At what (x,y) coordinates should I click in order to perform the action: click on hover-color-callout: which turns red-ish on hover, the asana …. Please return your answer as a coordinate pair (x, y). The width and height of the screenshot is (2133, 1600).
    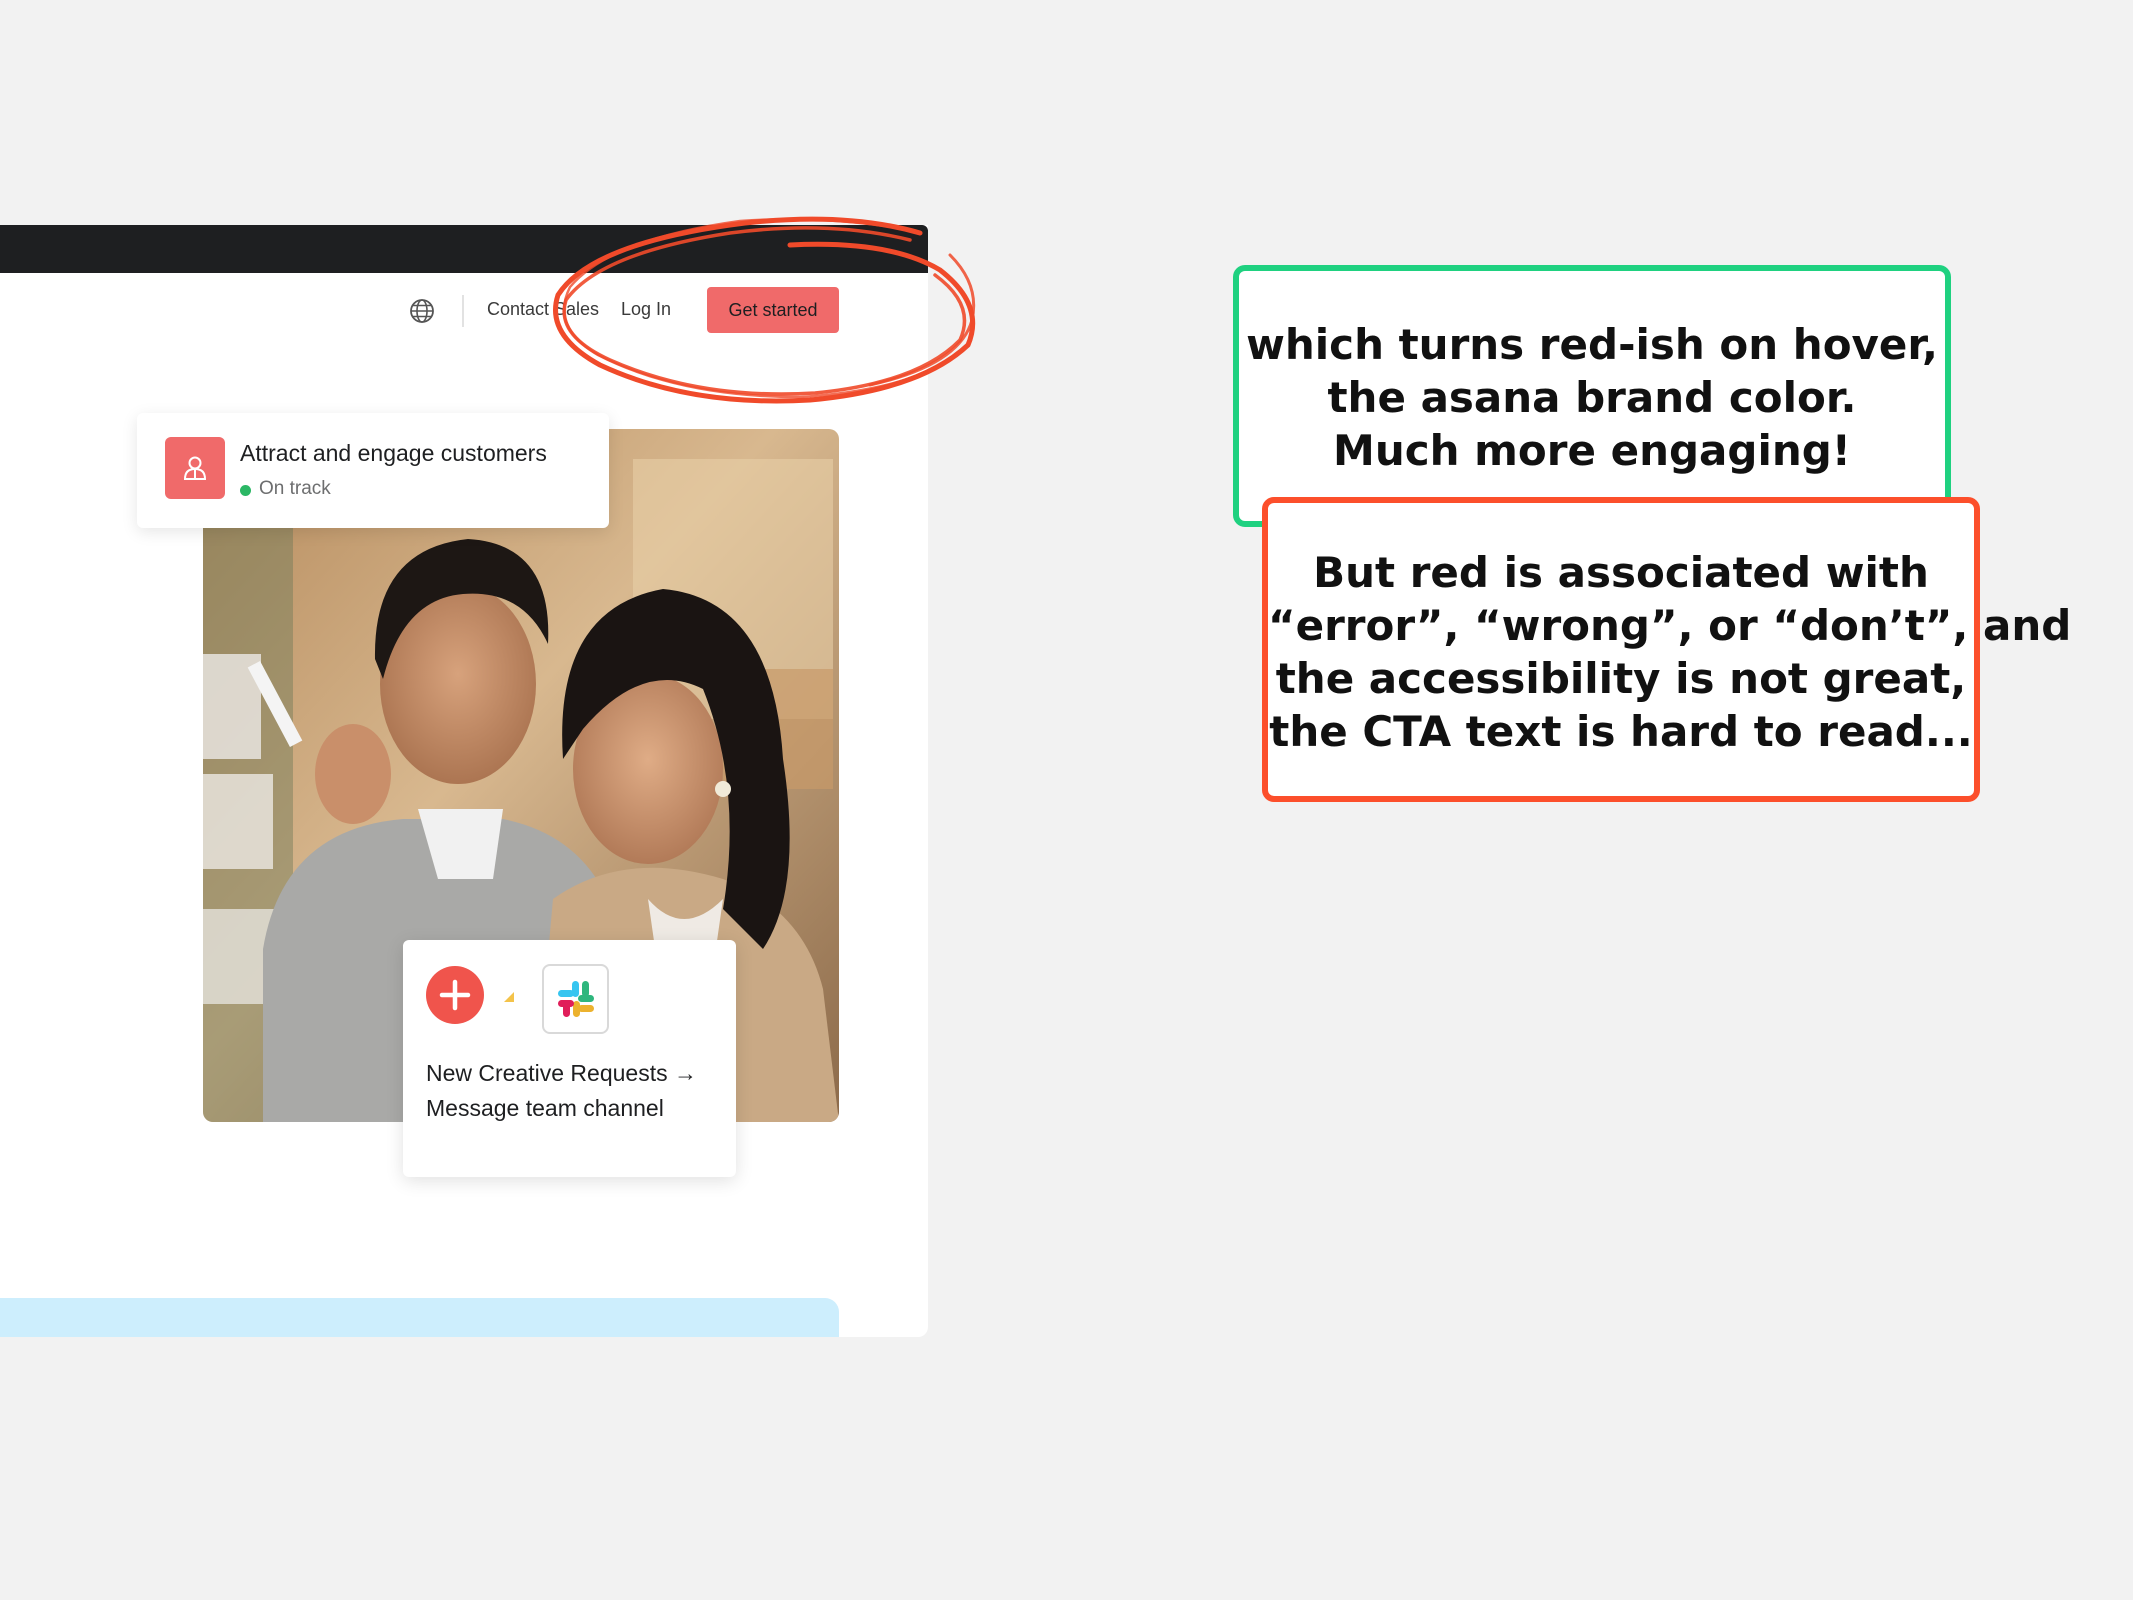
    Looking at the image, I should click on (1592, 396).